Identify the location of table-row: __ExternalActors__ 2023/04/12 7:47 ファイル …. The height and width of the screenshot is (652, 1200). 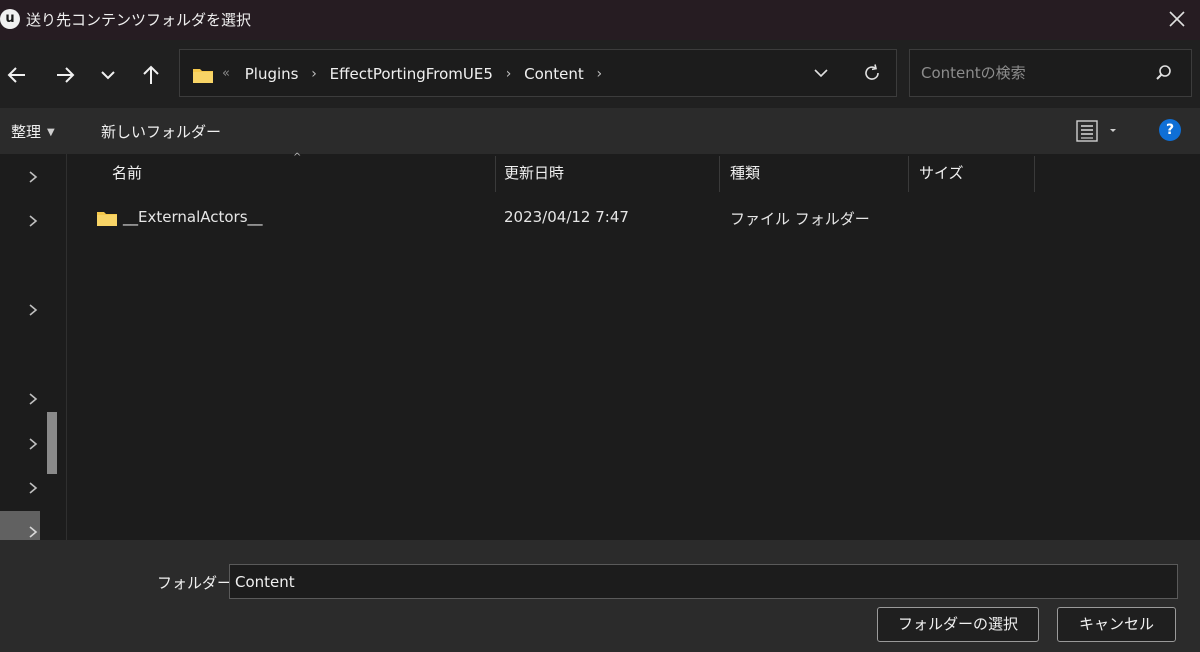
(633, 217).